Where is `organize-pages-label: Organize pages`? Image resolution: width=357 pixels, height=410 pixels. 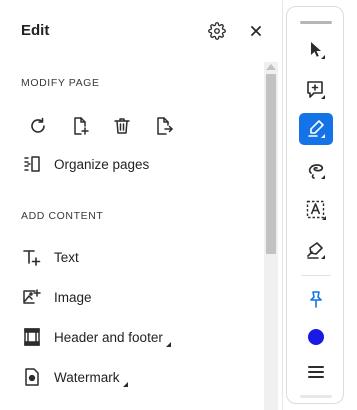
organize-pages-label: Organize pages is located at coordinates (102, 164).